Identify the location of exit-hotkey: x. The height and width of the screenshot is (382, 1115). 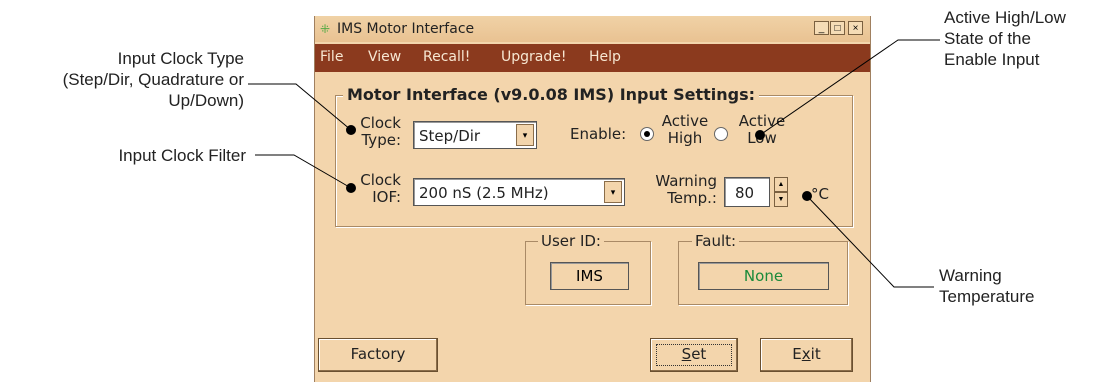
(806, 354).